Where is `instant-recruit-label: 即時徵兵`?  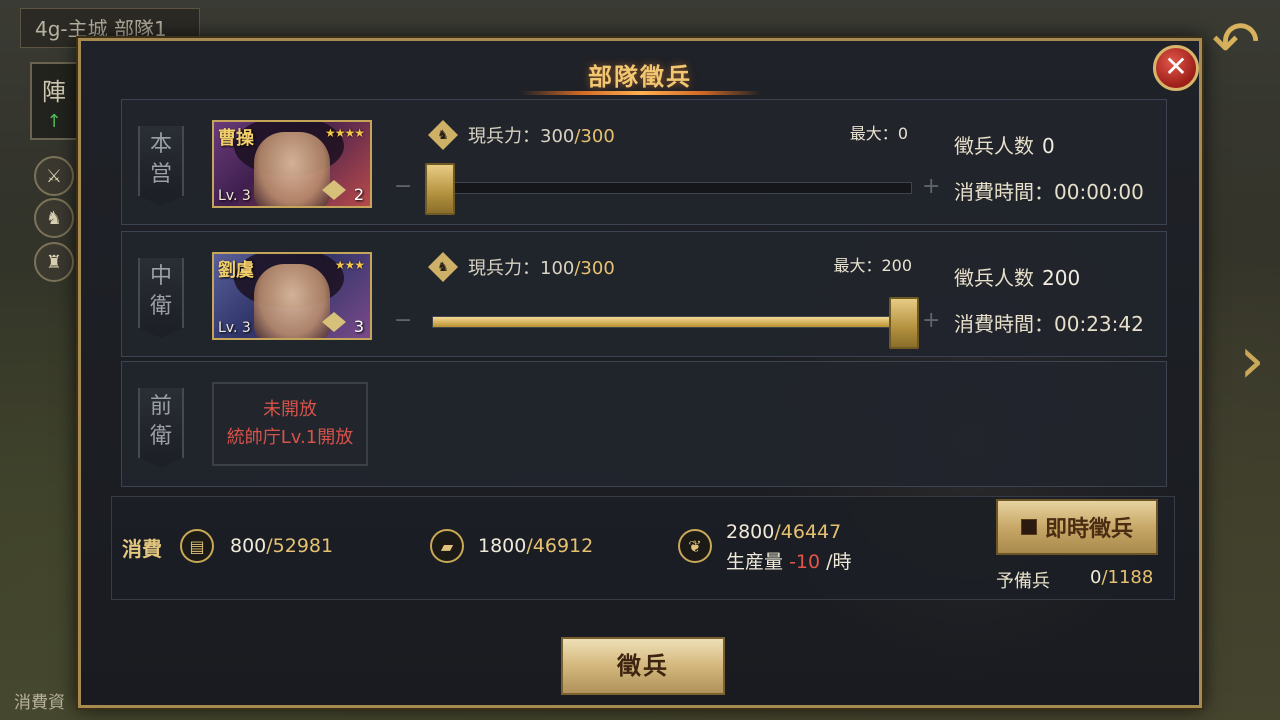 instant-recruit-label: 即時徵兵 is located at coordinates (1088, 529).